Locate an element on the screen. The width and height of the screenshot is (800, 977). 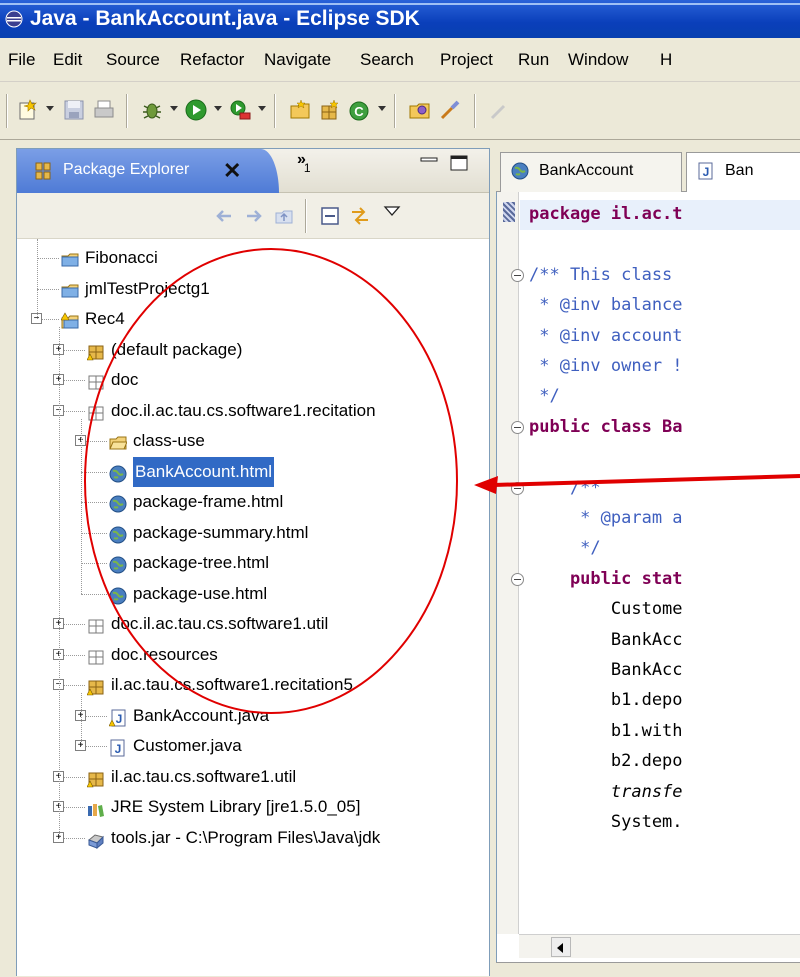
more-views-button: »1 is located at coordinates (305, 163).